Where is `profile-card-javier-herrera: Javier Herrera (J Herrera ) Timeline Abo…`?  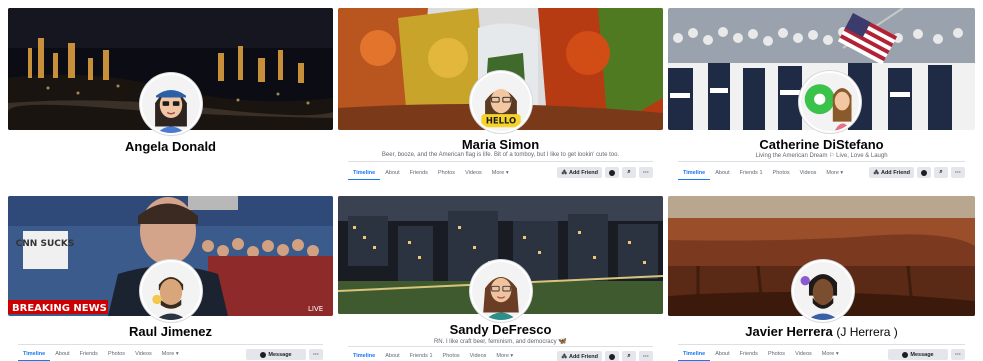
profile-card-javier-herrera: Javier Herrera (J Herrera ) Timeline Abo… is located at coordinates (821, 278).